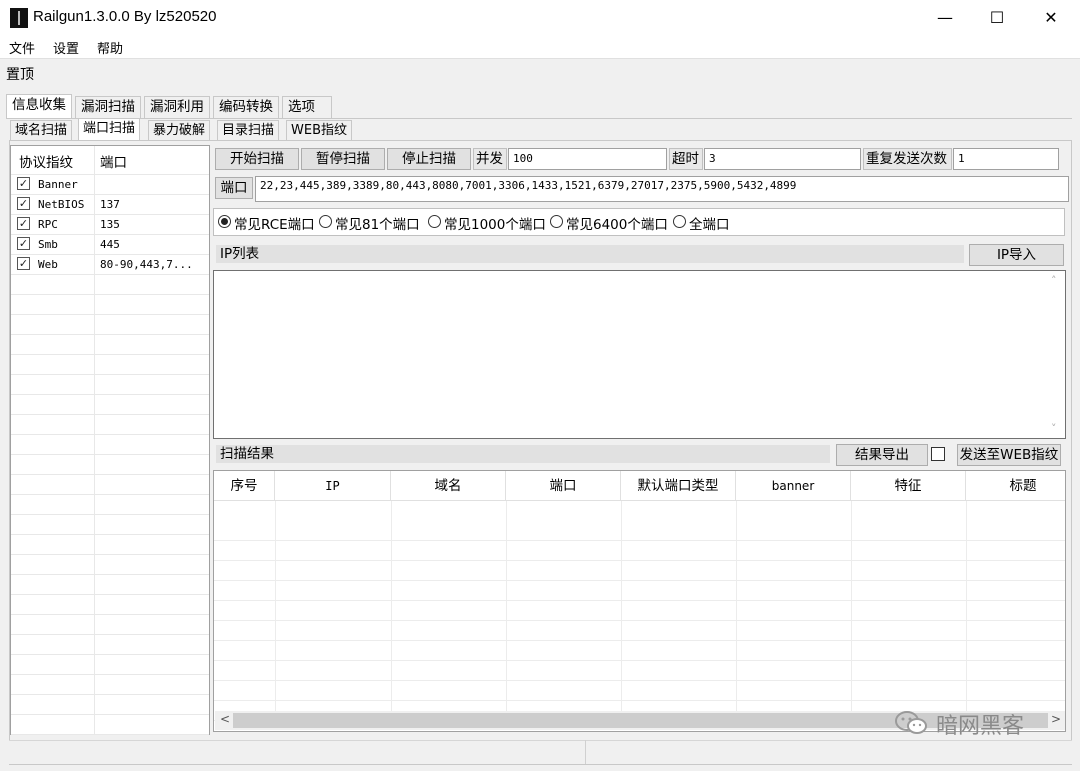 Image resolution: width=1080 pixels, height=771 pixels. I want to click on watermark-text: 暗网黑客, so click(980, 726).